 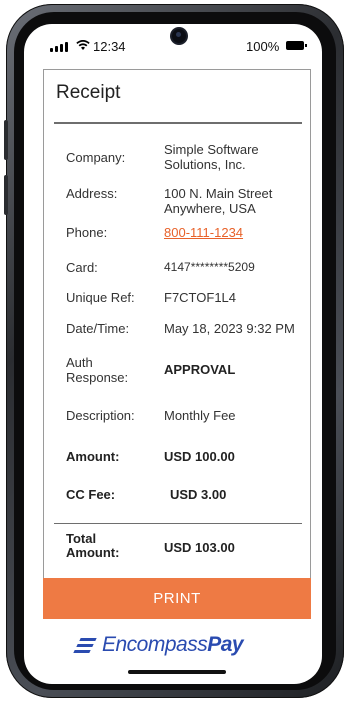 I want to click on row-label: Amount:, so click(x=93, y=456).